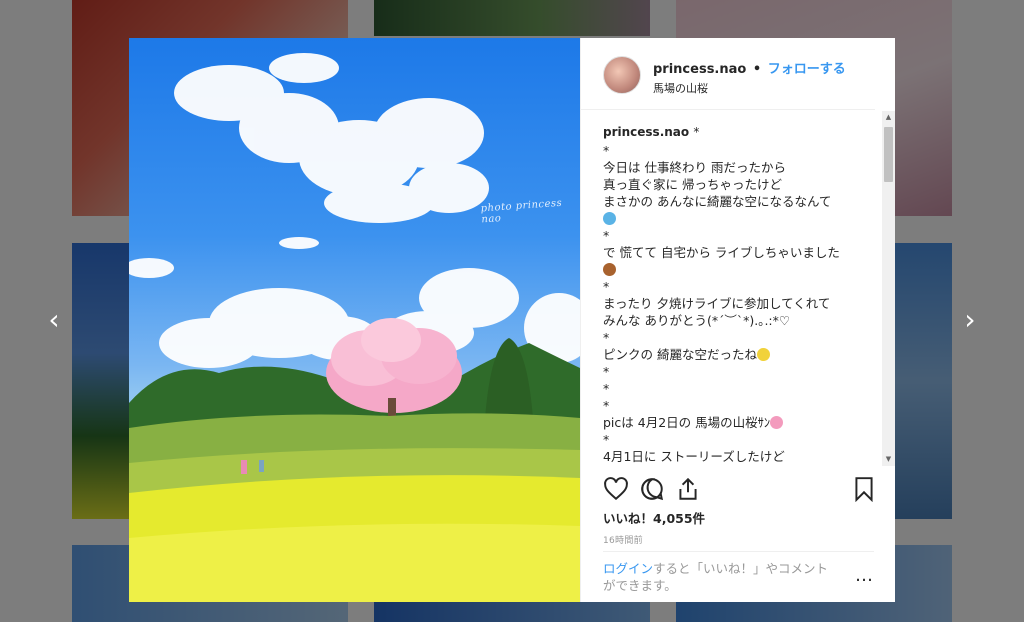 The image size is (1024, 622). Describe the element at coordinates (54, 320) in the screenshot. I see `previous-post-arrow-icon: ‹` at that location.